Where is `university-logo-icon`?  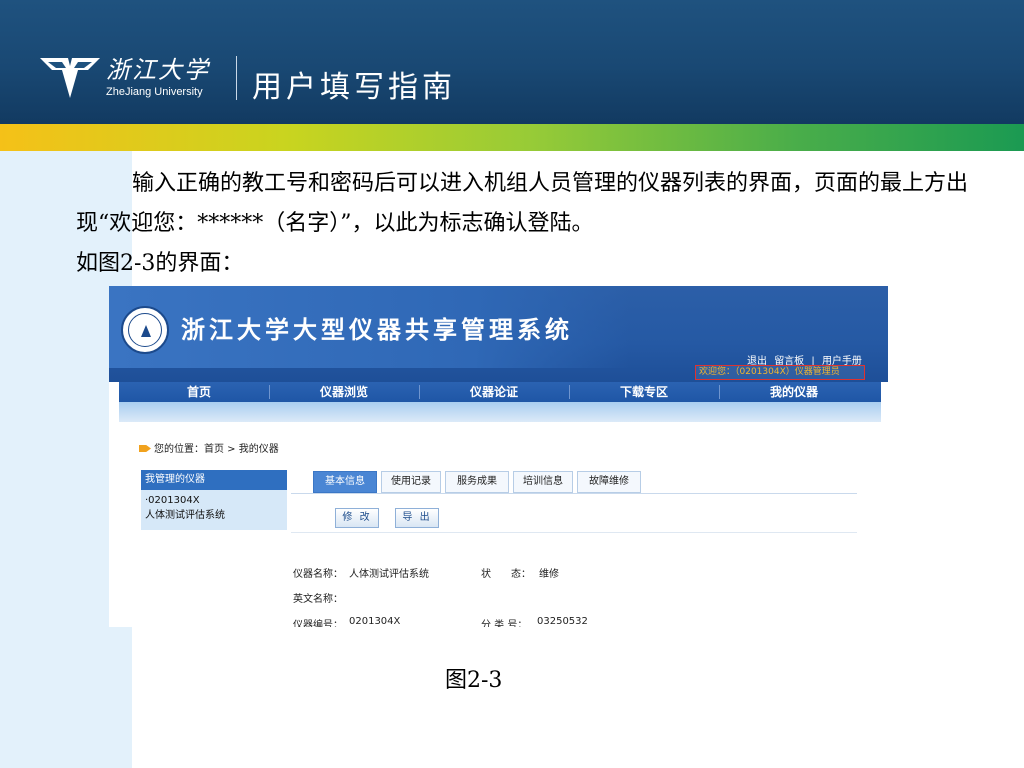 university-logo-icon is located at coordinates (70, 78).